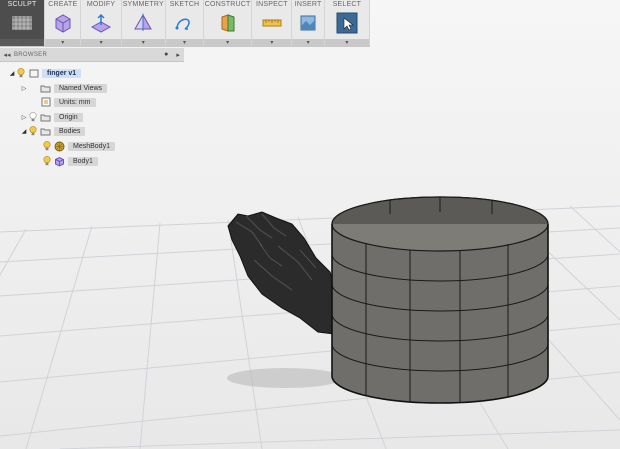 This screenshot has height=449, width=620. What do you see at coordinates (83, 161) in the screenshot?
I see `browser-node-label: Body1` at bounding box center [83, 161].